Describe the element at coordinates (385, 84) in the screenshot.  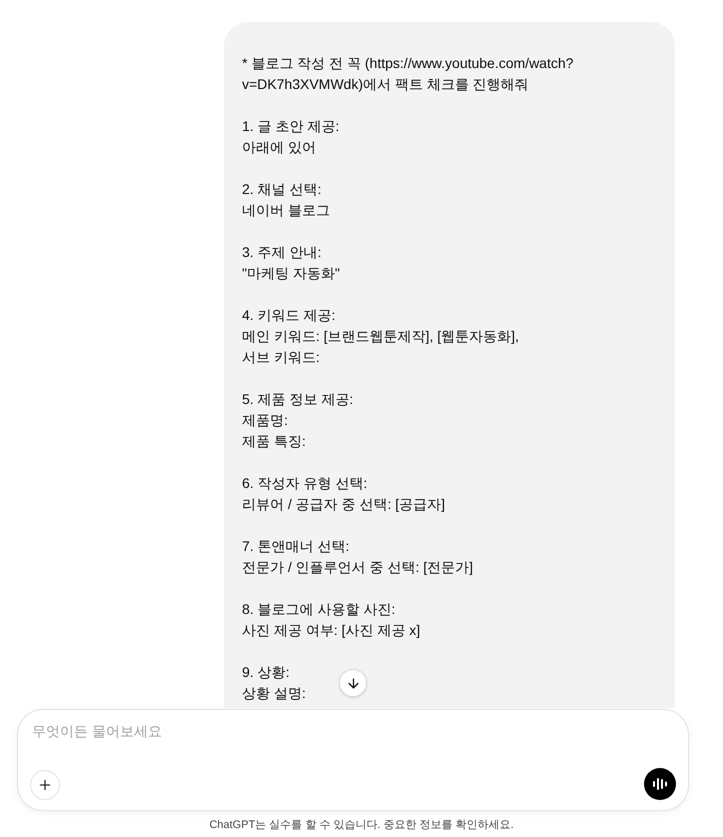
I see `message-text: v=DK7h3XVMWdk)에서 팩트 체크를 진행해줘` at that location.